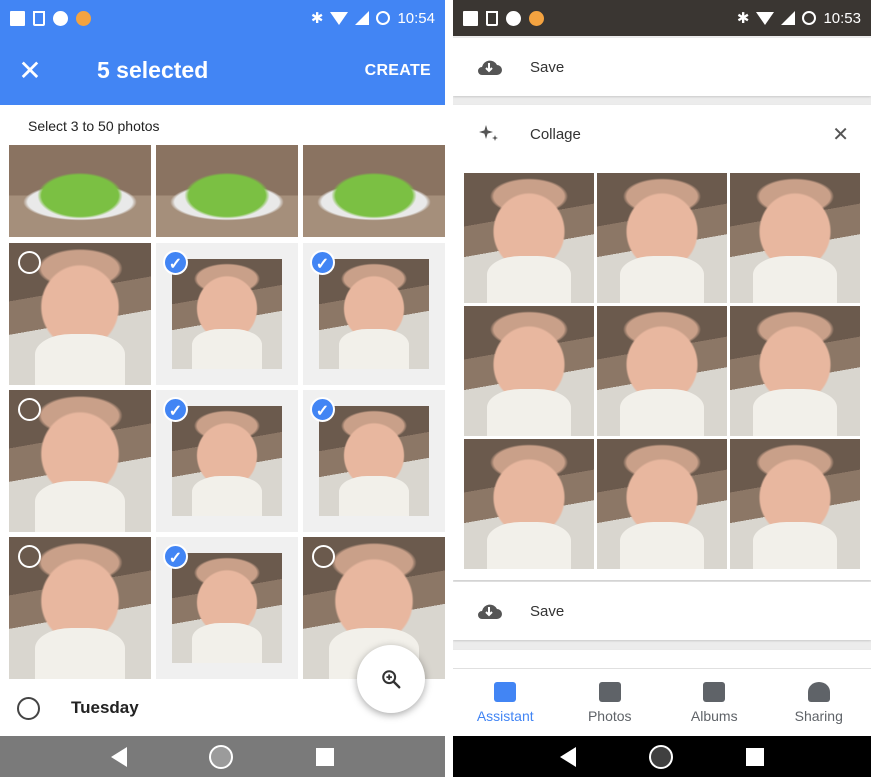 Image resolution: width=871 pixels, height=777 pixels. Describe the element at coordinates (398, 71) in the screenshot. I see `create-button: CREATE` at that location.